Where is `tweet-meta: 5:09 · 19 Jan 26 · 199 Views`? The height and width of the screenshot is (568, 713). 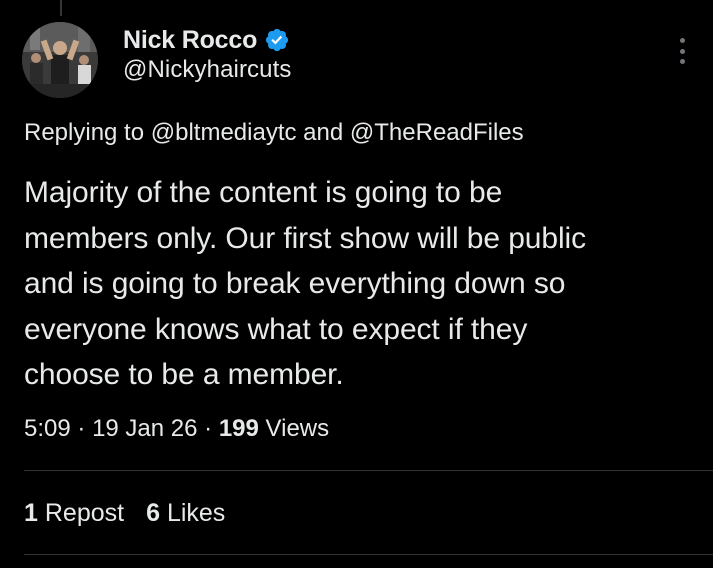 tweet-meta: 5:09 · 19 Jan 26 · 199 Views is located at coordinates (176, 429).